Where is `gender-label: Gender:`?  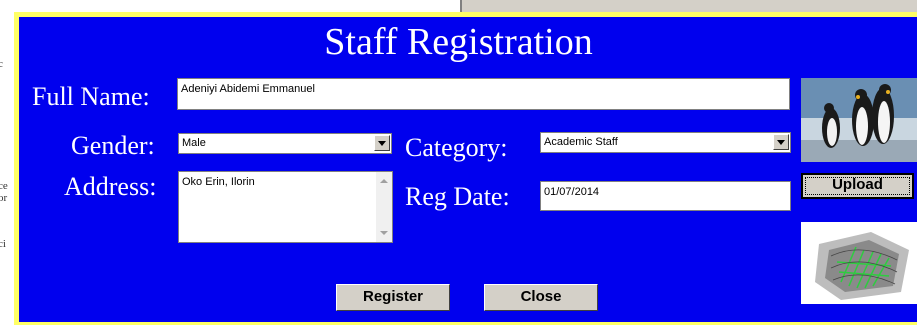 gender-label: Gender: is located at coordinates (113, 145).